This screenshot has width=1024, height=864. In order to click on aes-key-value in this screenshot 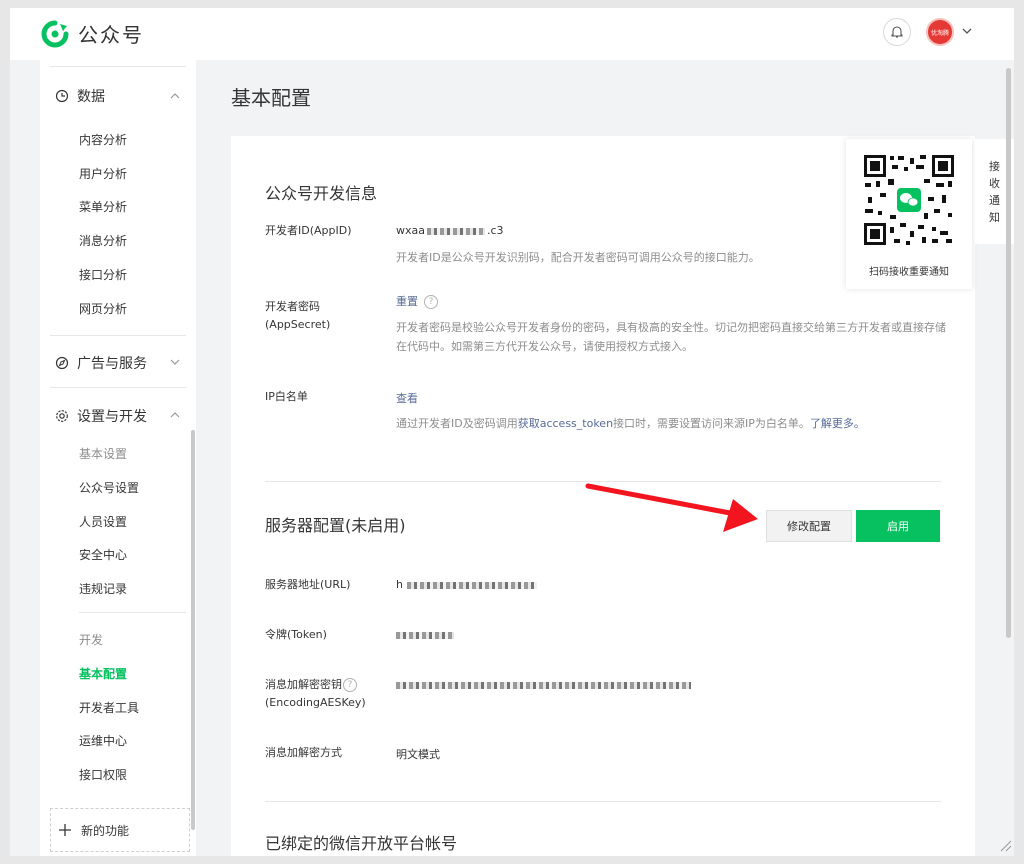, I will do `click(543, 684)`.